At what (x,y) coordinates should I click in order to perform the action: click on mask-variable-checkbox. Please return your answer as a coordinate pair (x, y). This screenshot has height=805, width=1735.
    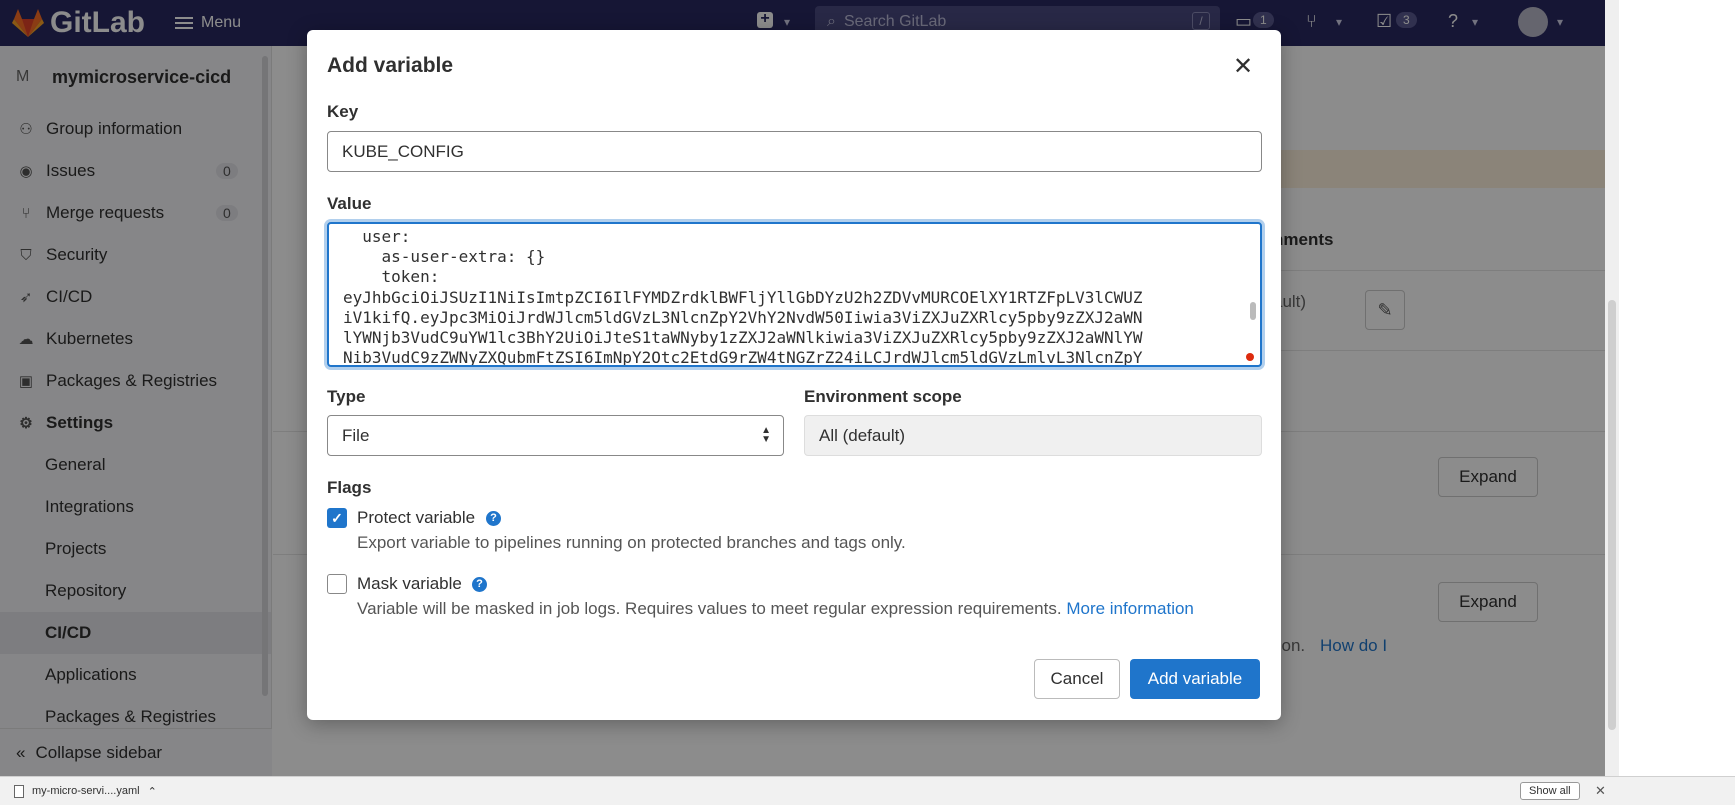
    Looking at the image, I should click on (337, 584).